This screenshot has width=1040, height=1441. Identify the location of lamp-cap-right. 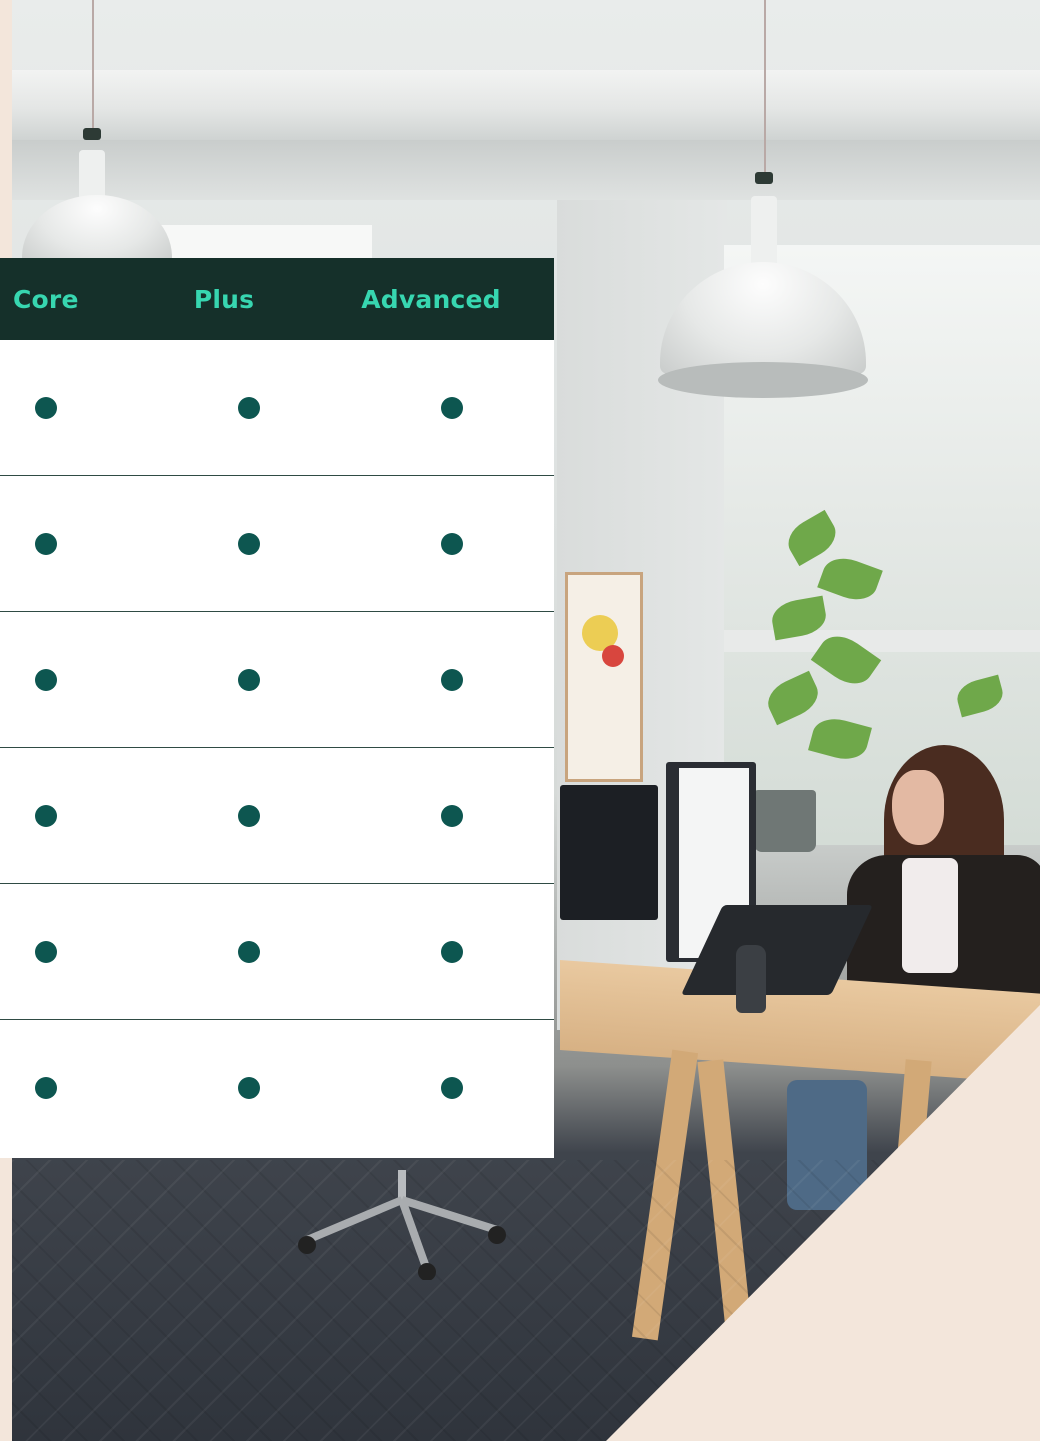
(764, 178).